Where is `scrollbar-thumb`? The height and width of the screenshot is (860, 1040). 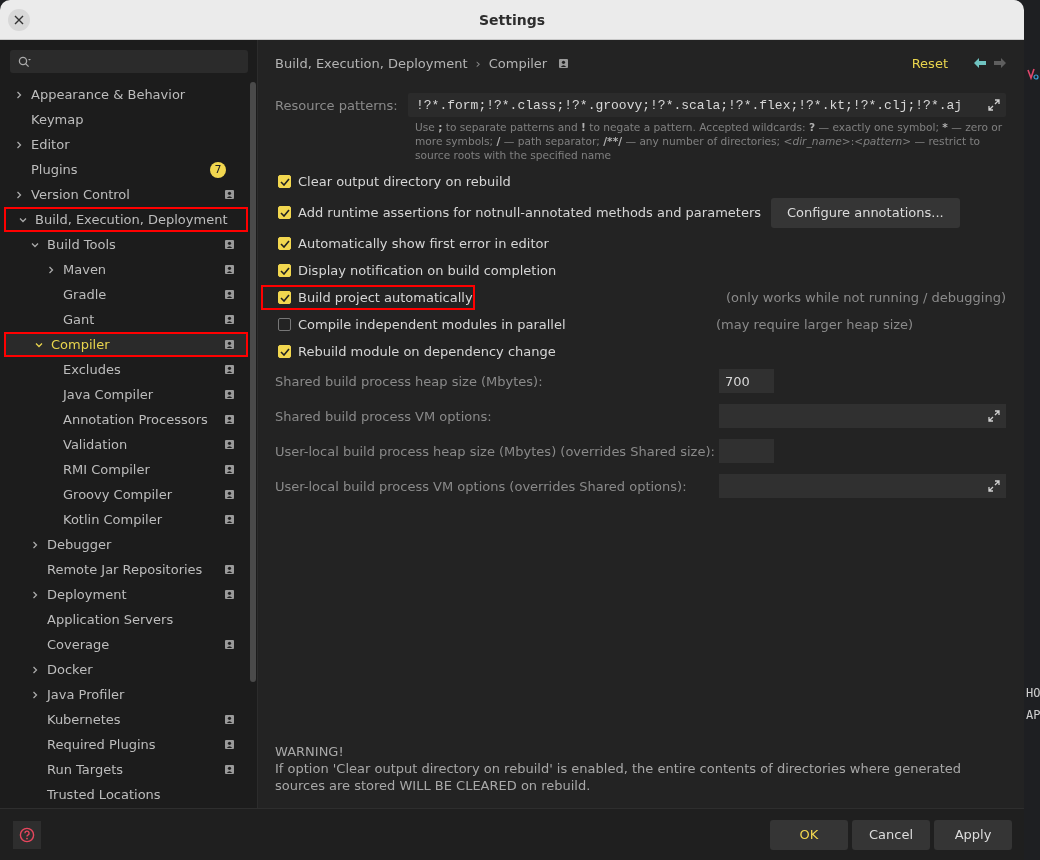 scrollbar-thumb is located at coordinates (253, 382).